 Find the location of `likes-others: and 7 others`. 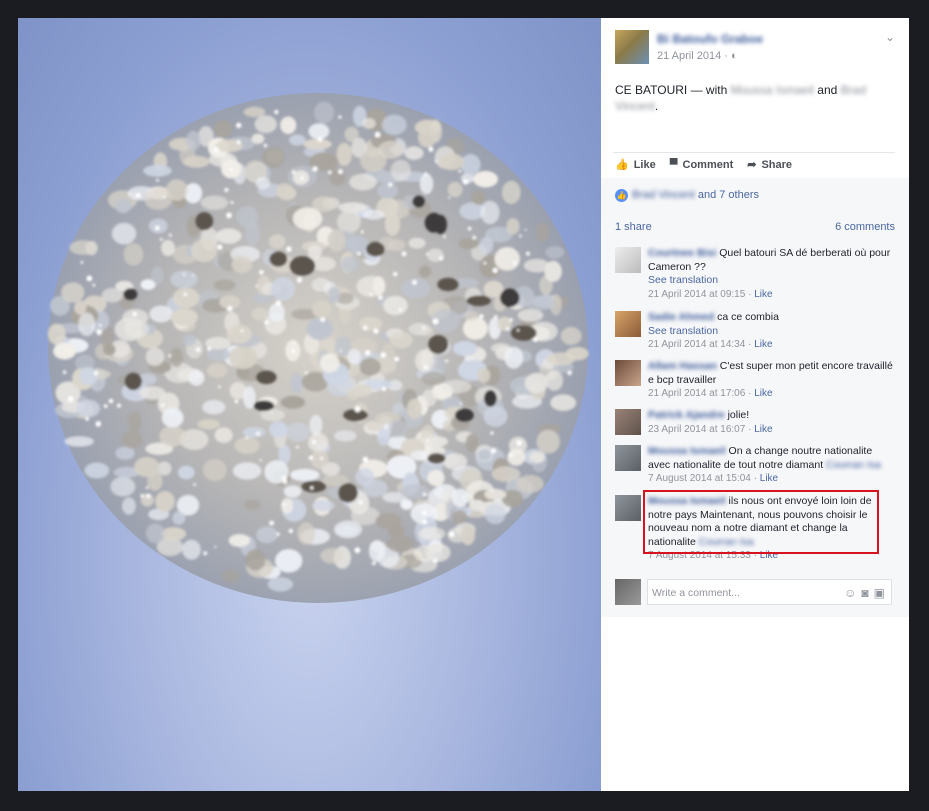

likes-others: and 7 others is located at coordinates (727, 195).